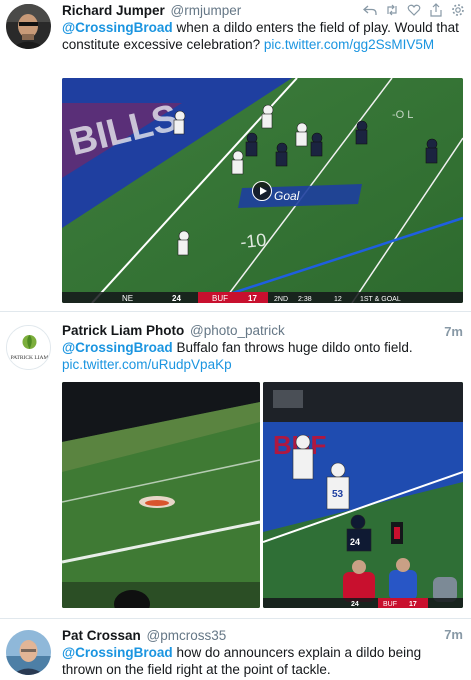 This screenshot has height=680, width=471. Describe the element at coordinates (355, 542) in the screenshot. I see `jersey-number-2: 24` at that location.